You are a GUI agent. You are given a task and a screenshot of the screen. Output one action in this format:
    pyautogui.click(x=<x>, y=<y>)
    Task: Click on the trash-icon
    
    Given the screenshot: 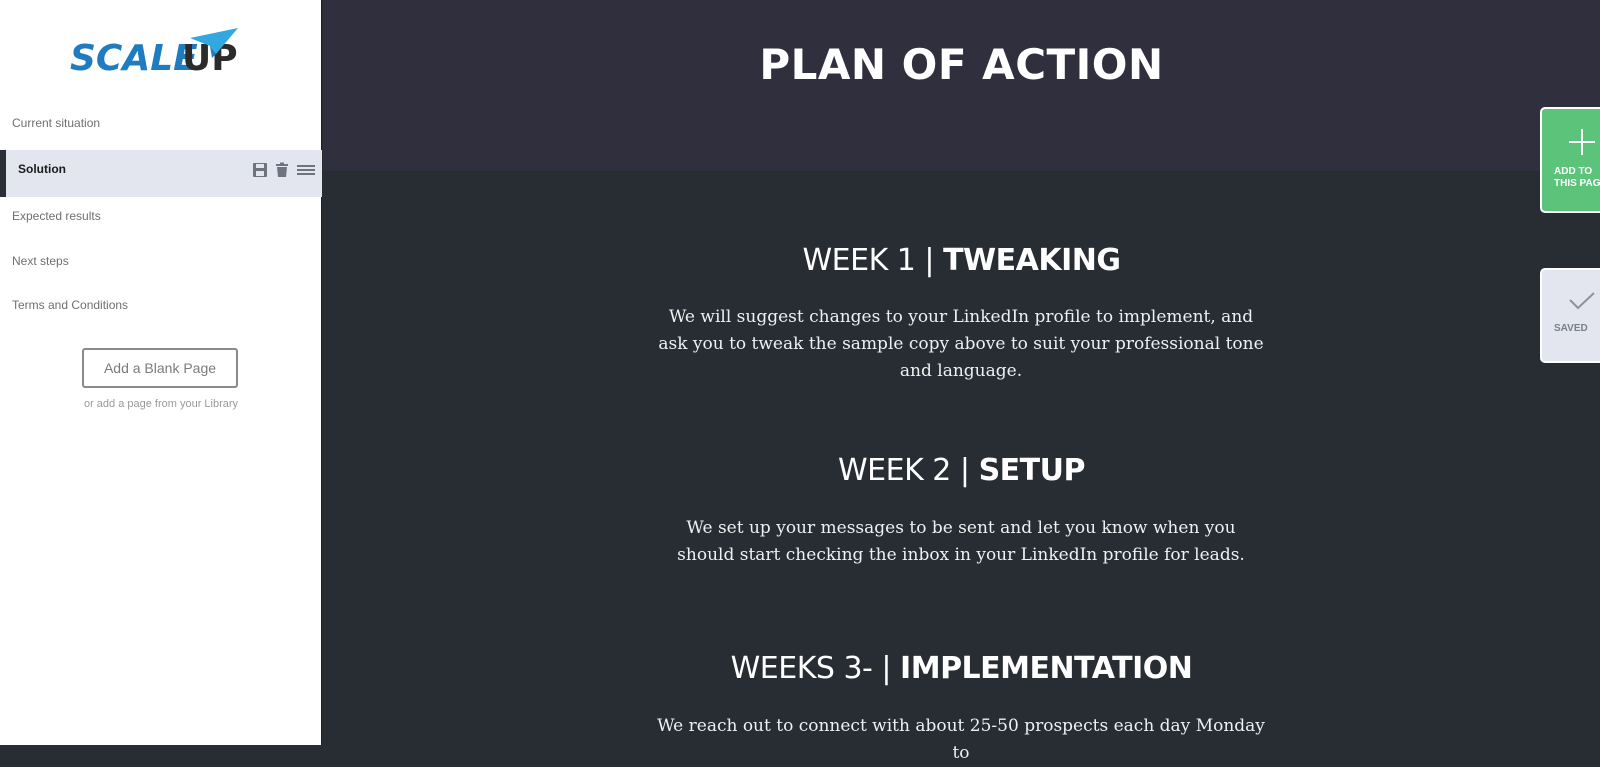 What is the action you would take?
    pyautogui.click(x=282, y=170)
    